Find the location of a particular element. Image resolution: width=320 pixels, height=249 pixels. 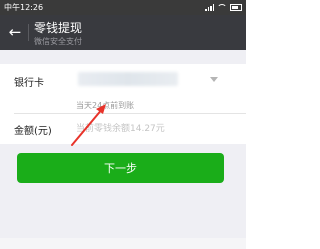

back-arrow-icon: ← is located at coordinates (15, 32).